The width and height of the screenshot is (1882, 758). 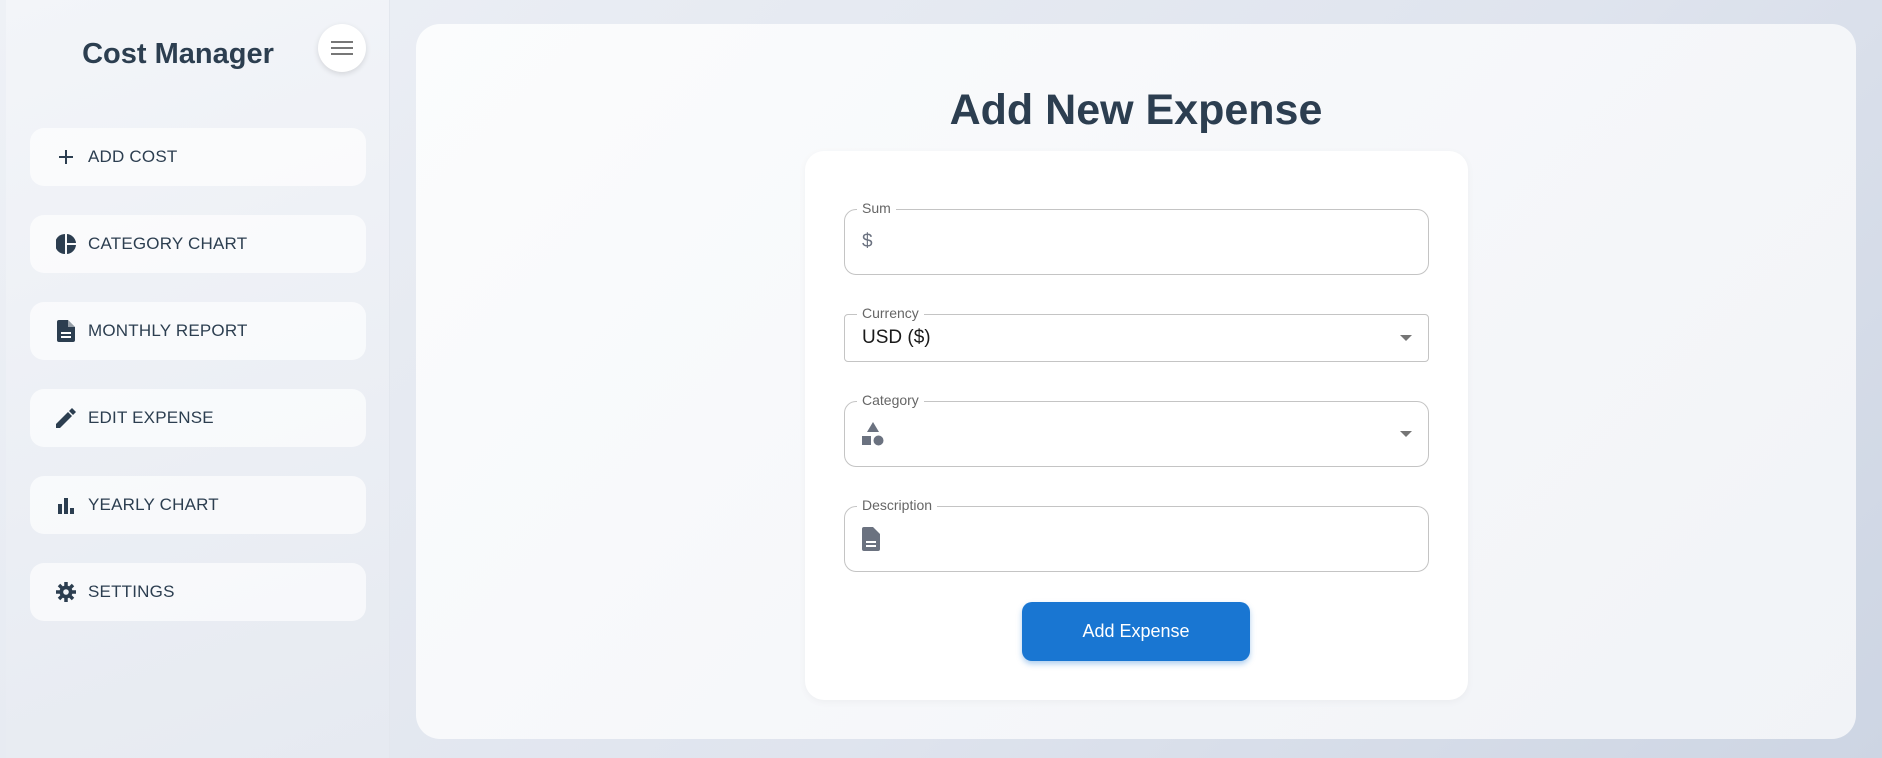 I want to click on category-label: Category, so click(x=890, y=400).